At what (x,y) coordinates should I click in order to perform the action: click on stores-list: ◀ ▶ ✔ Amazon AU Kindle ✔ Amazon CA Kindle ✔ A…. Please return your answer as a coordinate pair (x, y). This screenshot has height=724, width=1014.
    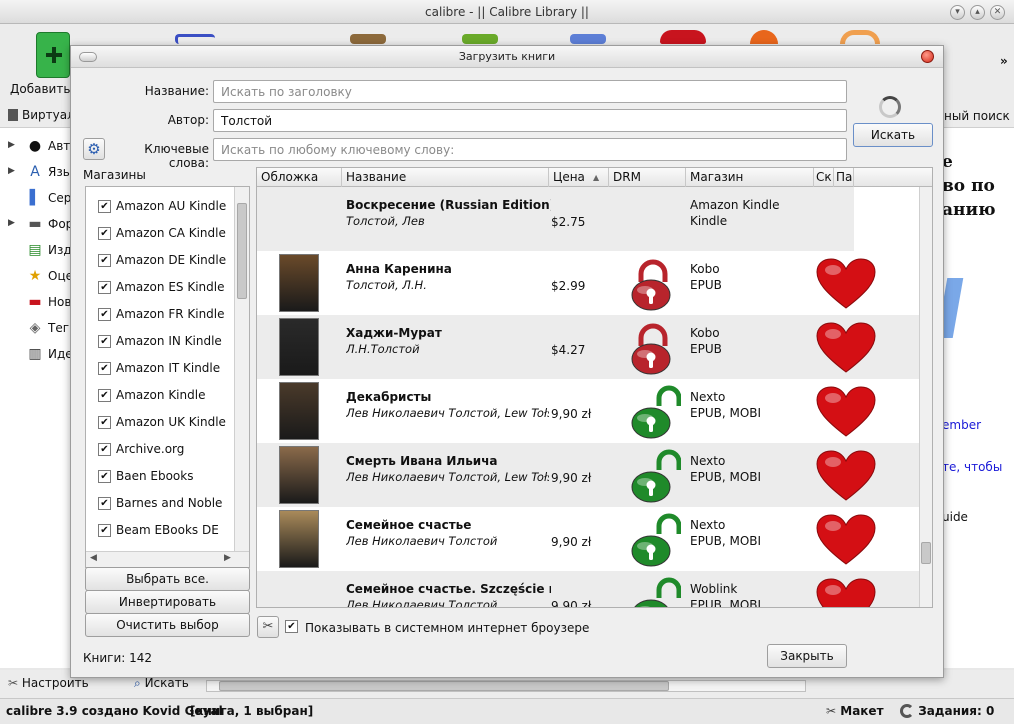
    Looking at the image, I should click on (167, 377).